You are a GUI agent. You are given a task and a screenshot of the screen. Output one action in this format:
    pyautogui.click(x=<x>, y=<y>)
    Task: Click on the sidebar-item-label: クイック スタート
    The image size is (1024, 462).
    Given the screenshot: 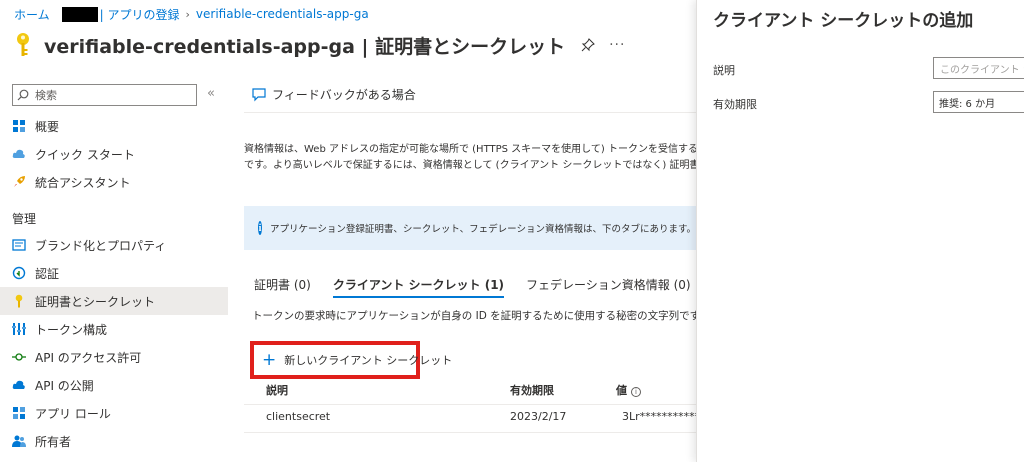 What is the action you would take?
    pyautogui.click(x=85, y=154)
    